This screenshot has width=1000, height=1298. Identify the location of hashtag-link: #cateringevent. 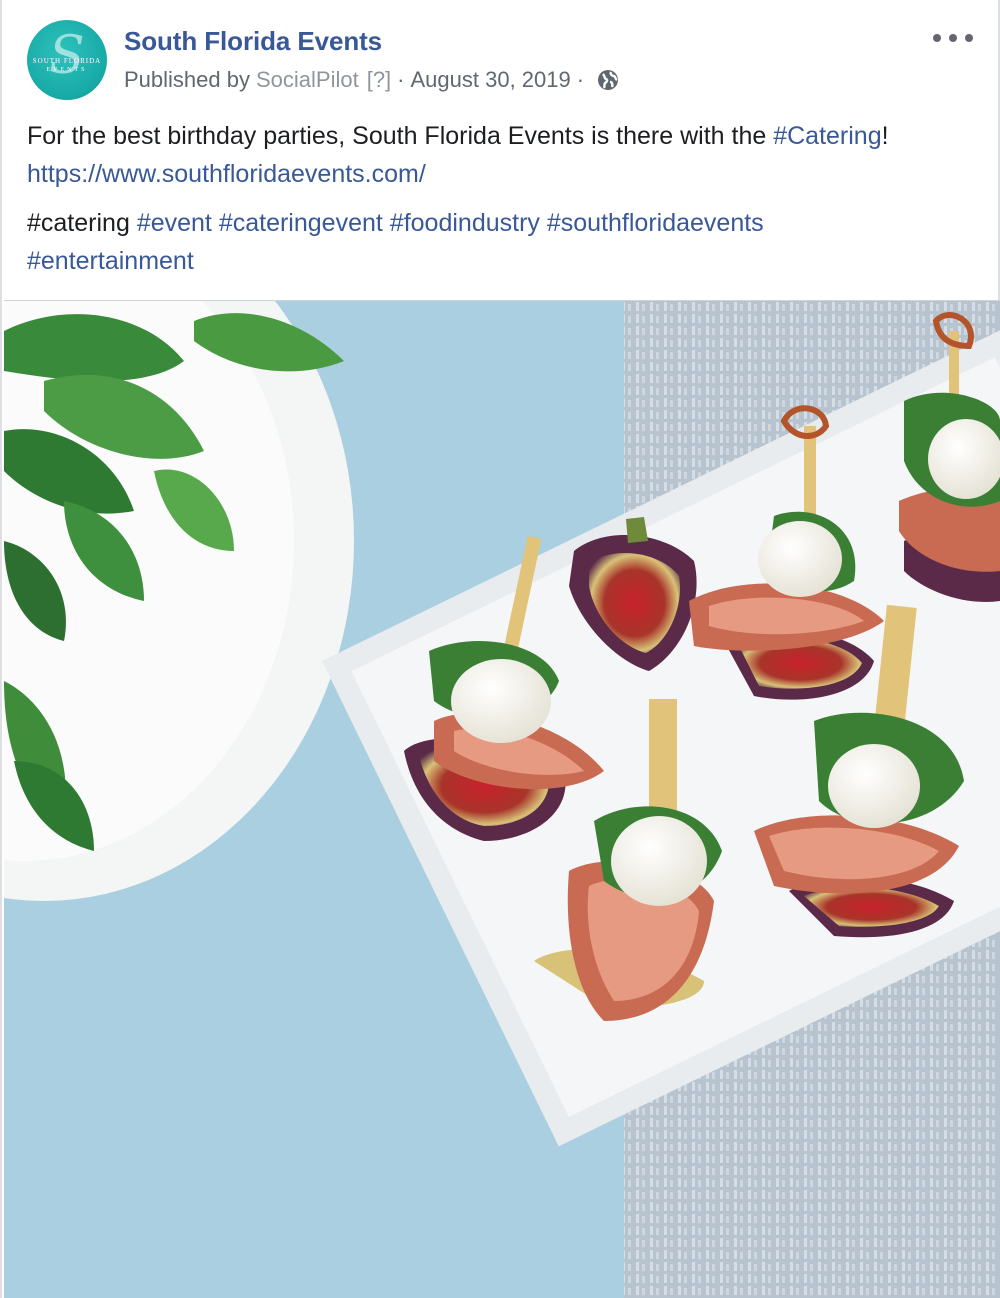
(301, 223).